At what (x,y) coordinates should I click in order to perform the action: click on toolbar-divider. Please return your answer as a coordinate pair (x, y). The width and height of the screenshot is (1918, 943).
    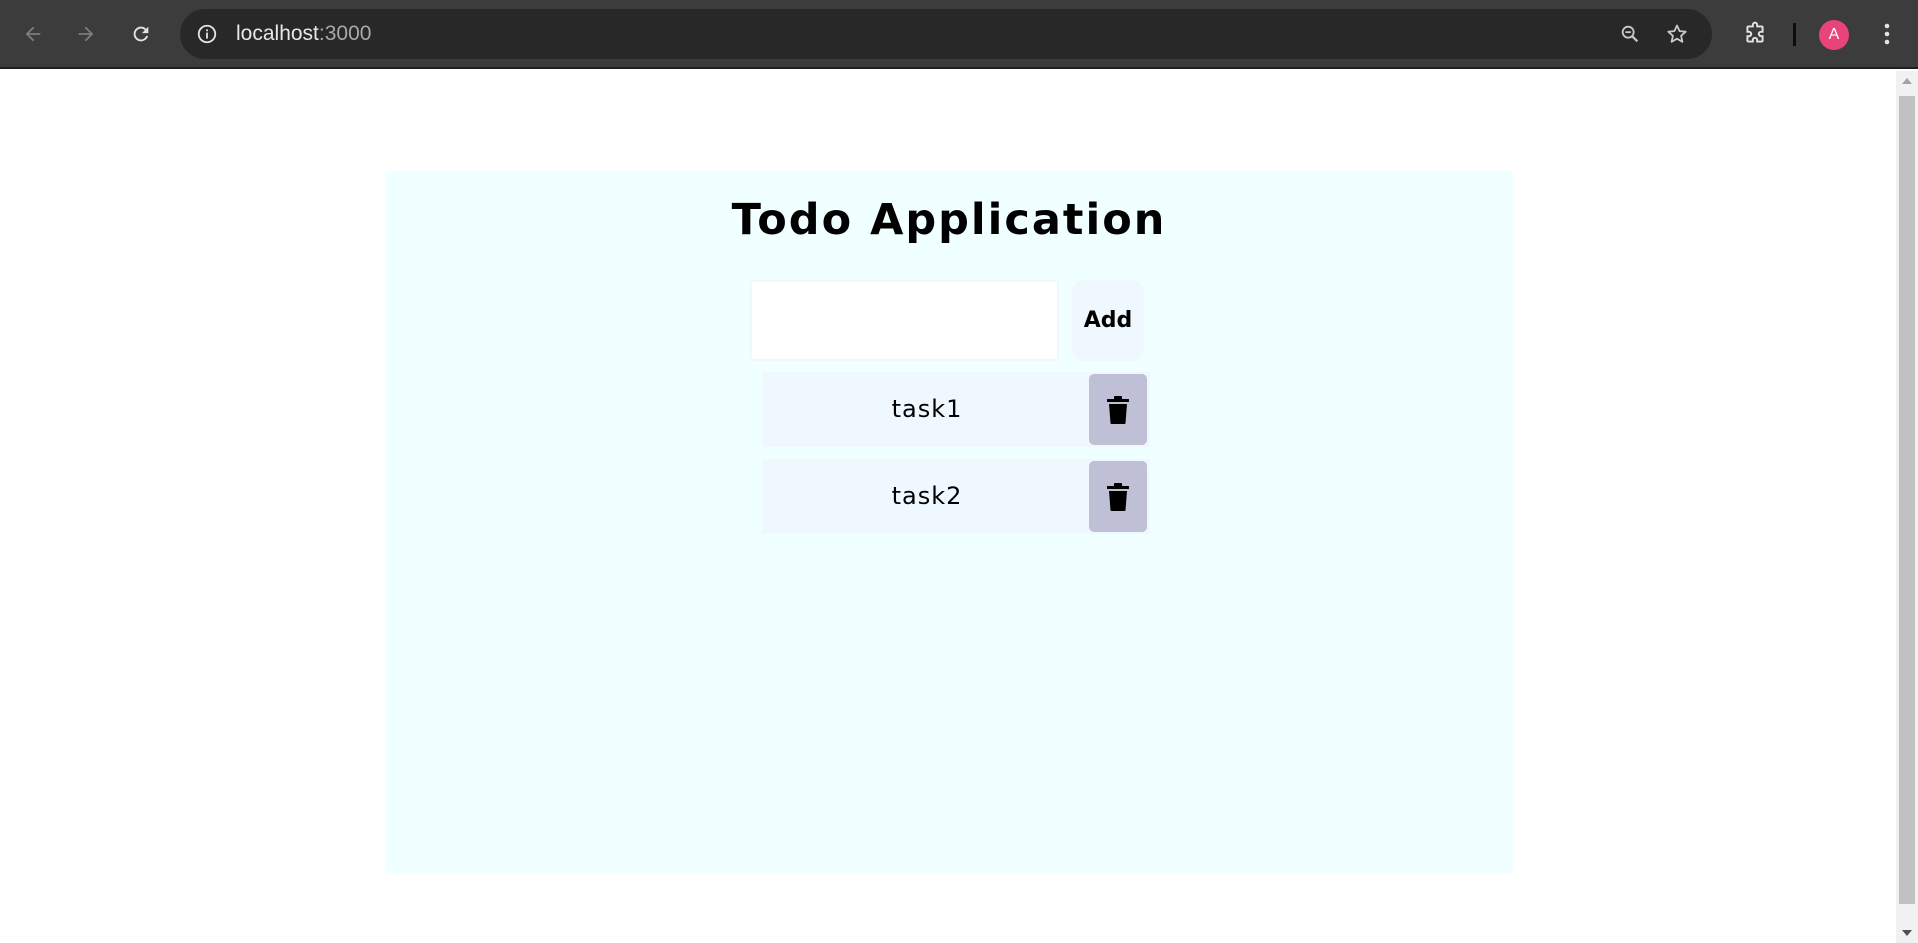
    Looking at the image, I should click on (1794, 34).